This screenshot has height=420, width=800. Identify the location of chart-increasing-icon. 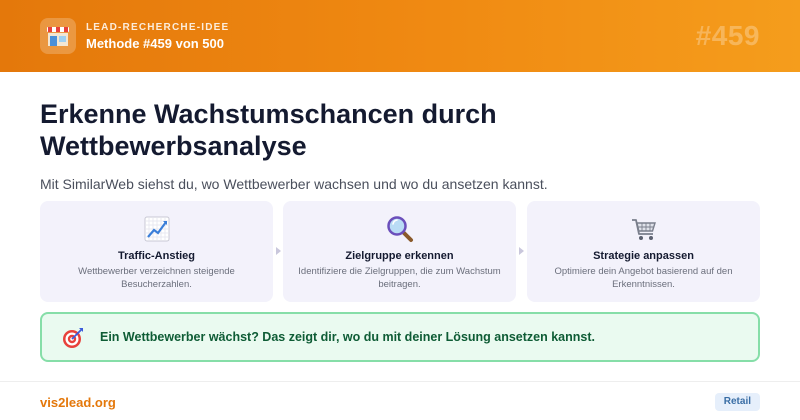
(157, 229).